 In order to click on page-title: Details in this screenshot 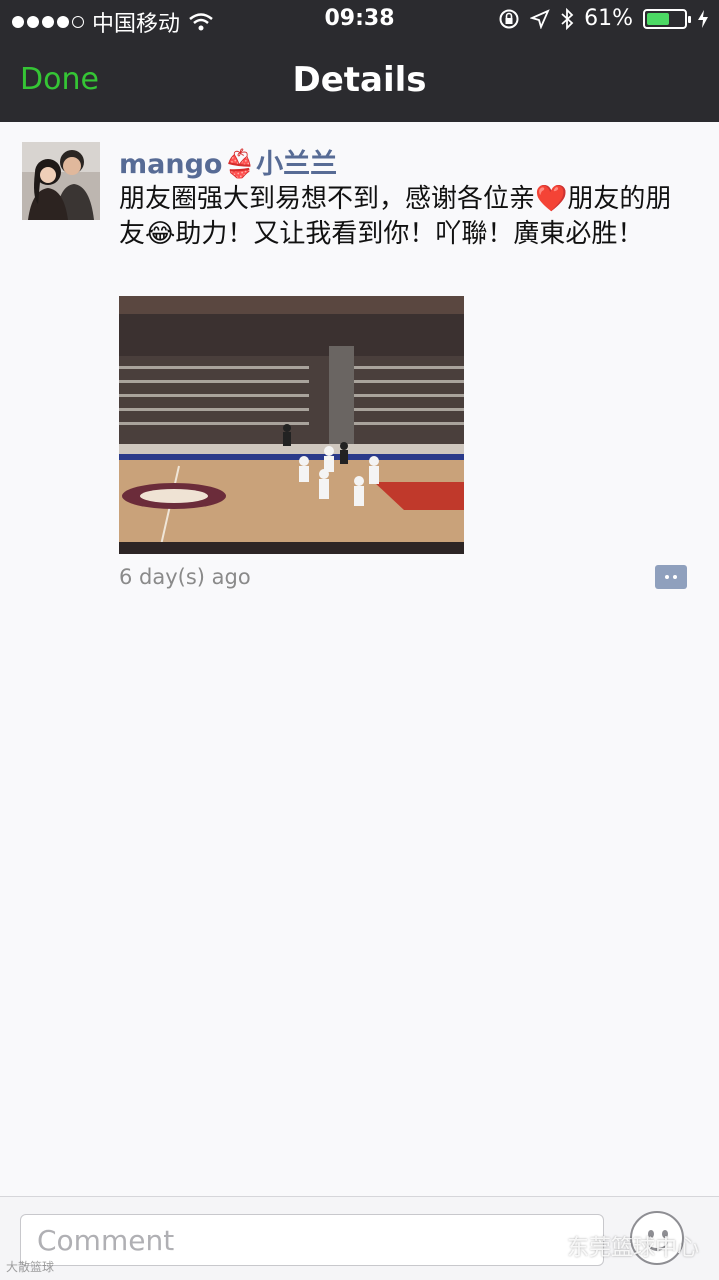, I will do `click(359, 80)`.